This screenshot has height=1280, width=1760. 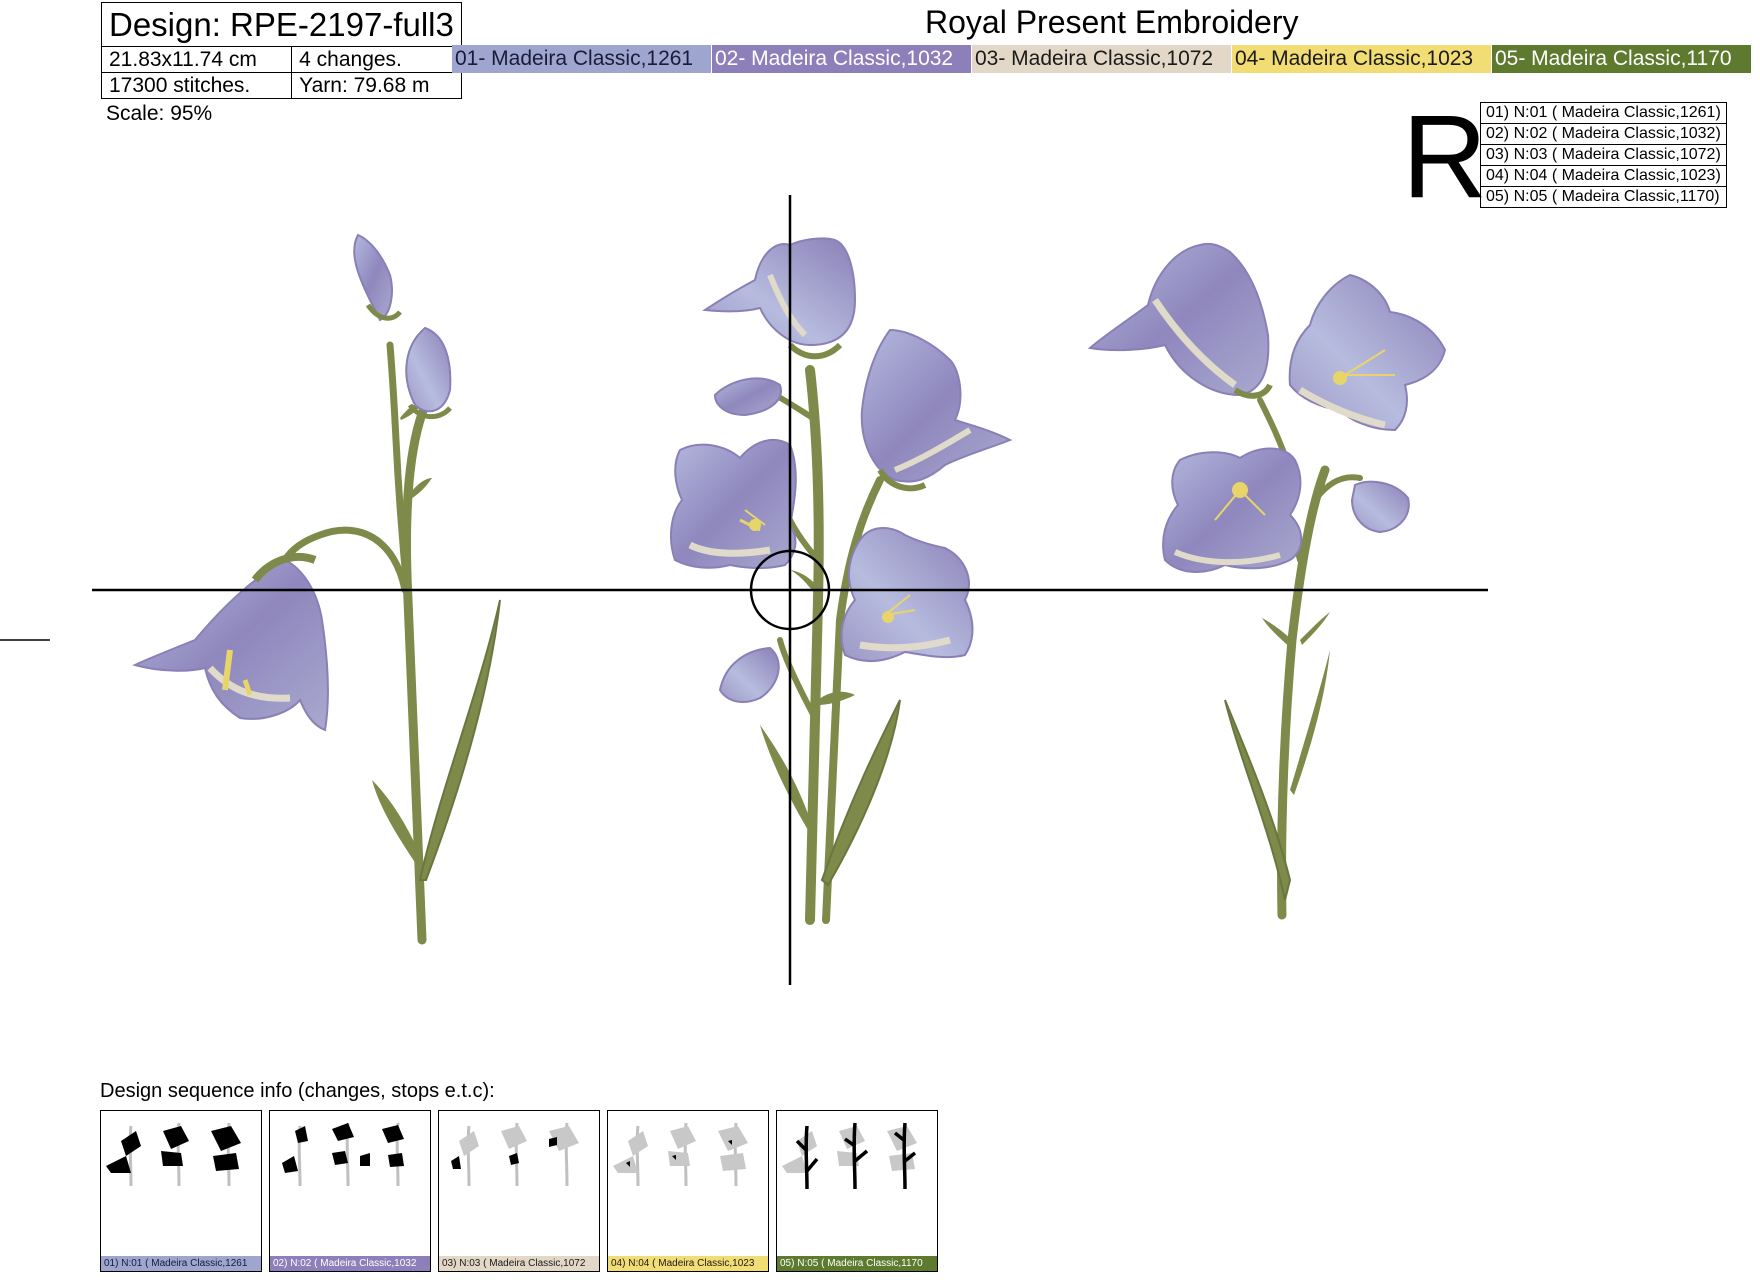 What do you see at coordinates (1267, 581) in the screenshot?
I see `bellflower-right` at bounding box center [1267, 581].